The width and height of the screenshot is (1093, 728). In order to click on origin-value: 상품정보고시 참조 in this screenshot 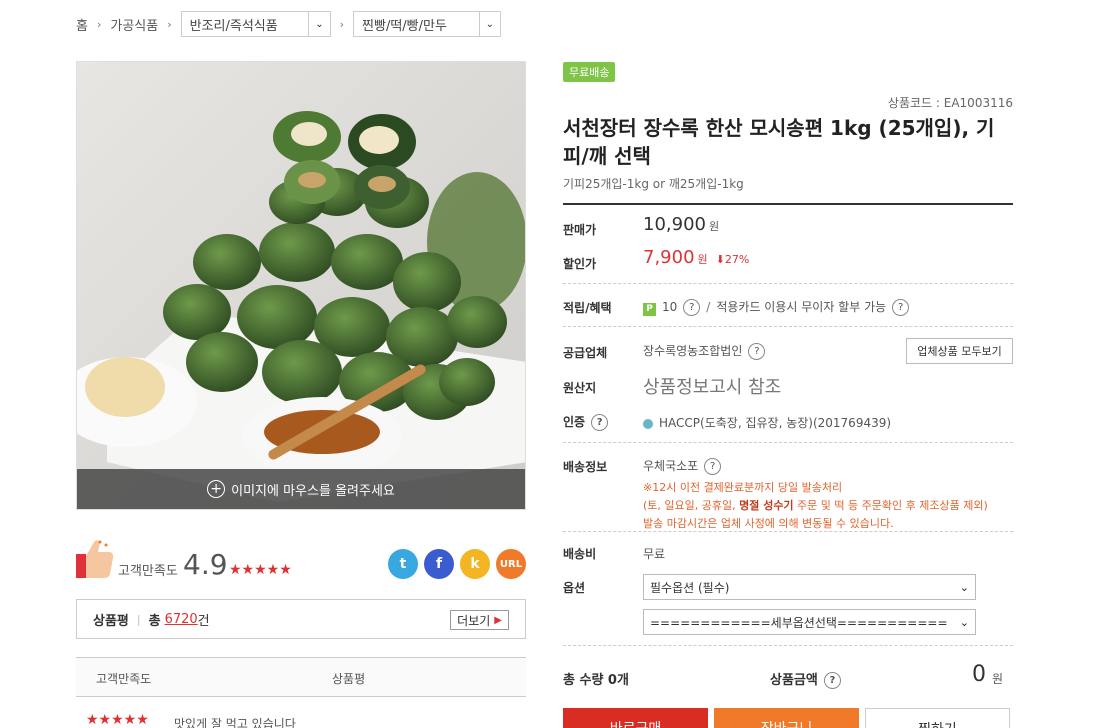, I will do `click(712, 387)`.